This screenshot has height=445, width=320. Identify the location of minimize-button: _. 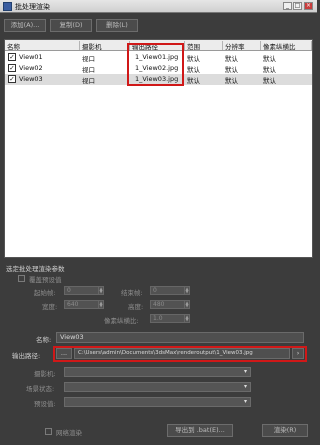
(287, 6).